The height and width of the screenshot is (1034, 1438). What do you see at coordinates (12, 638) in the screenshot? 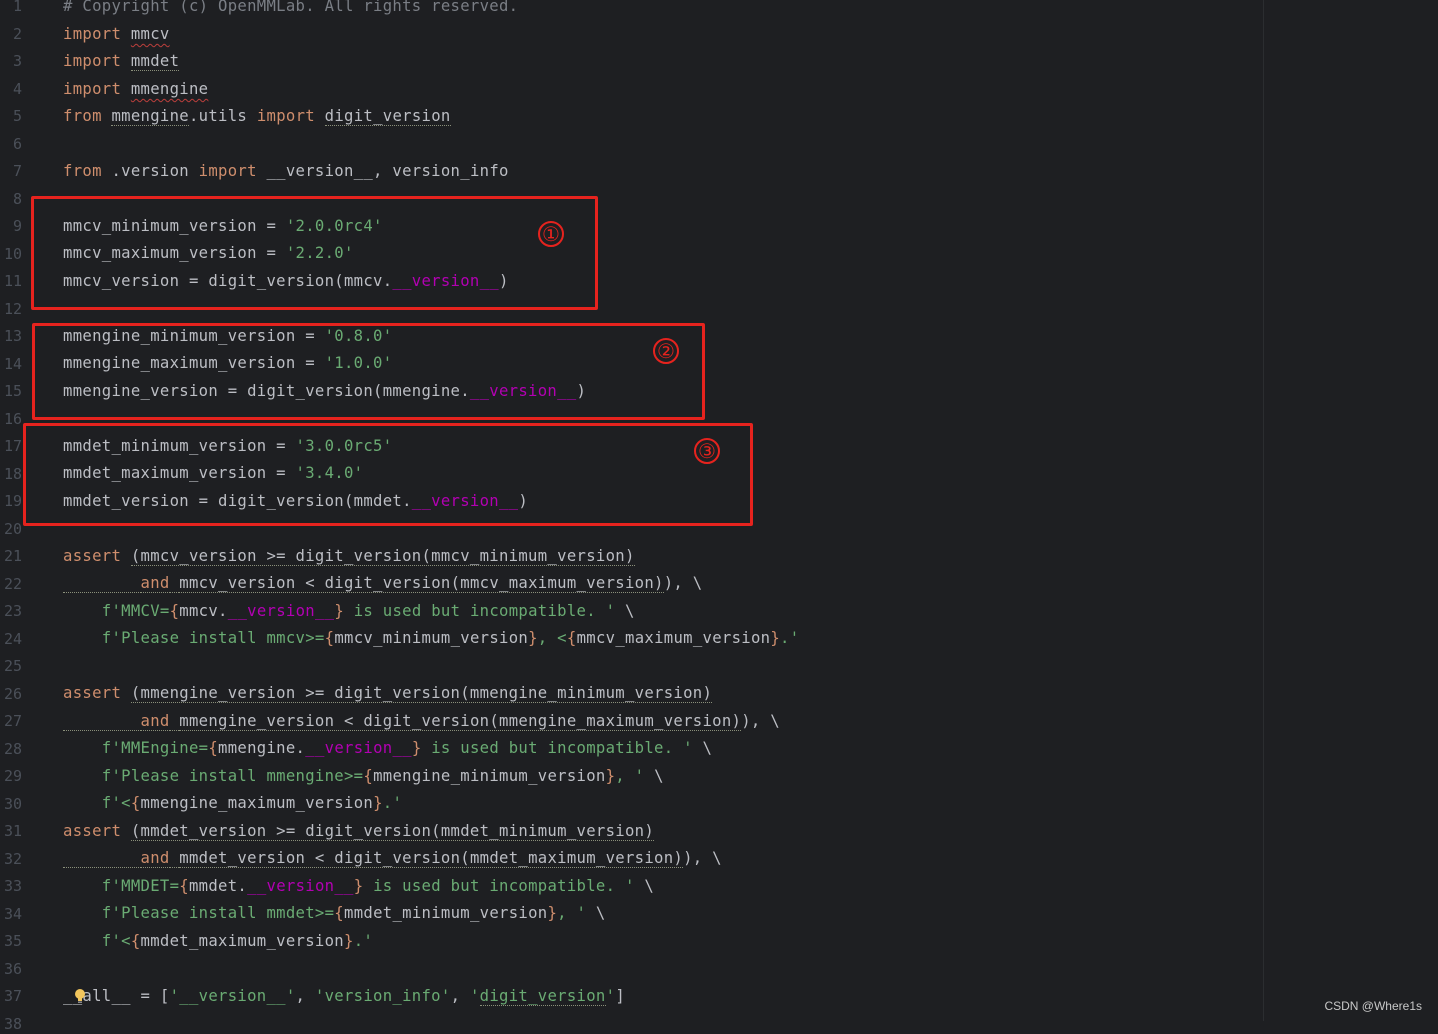
I see `line-number: 24` at bounding box center [12, 638].